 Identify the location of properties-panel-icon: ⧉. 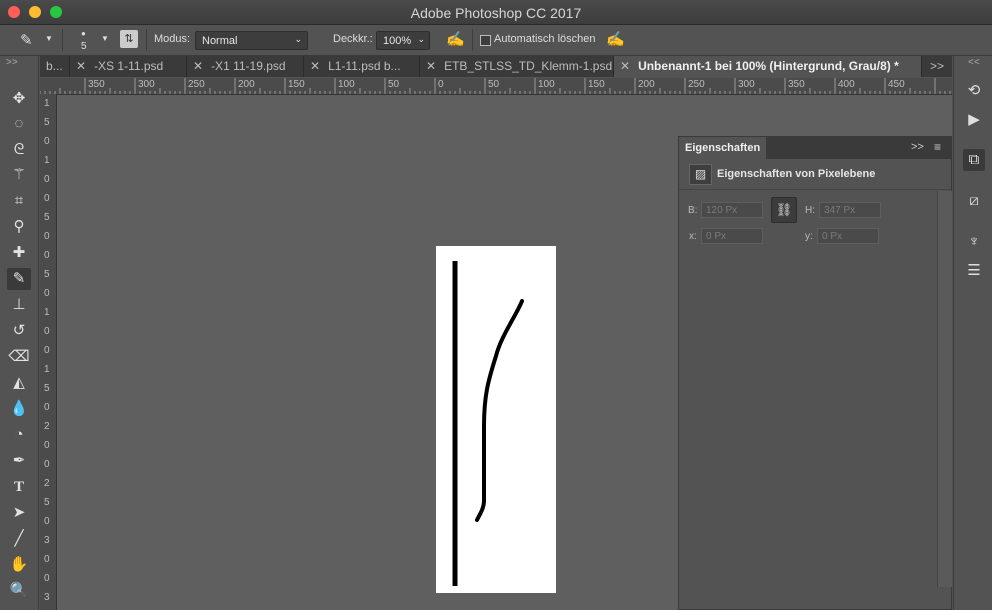
(974, 160).